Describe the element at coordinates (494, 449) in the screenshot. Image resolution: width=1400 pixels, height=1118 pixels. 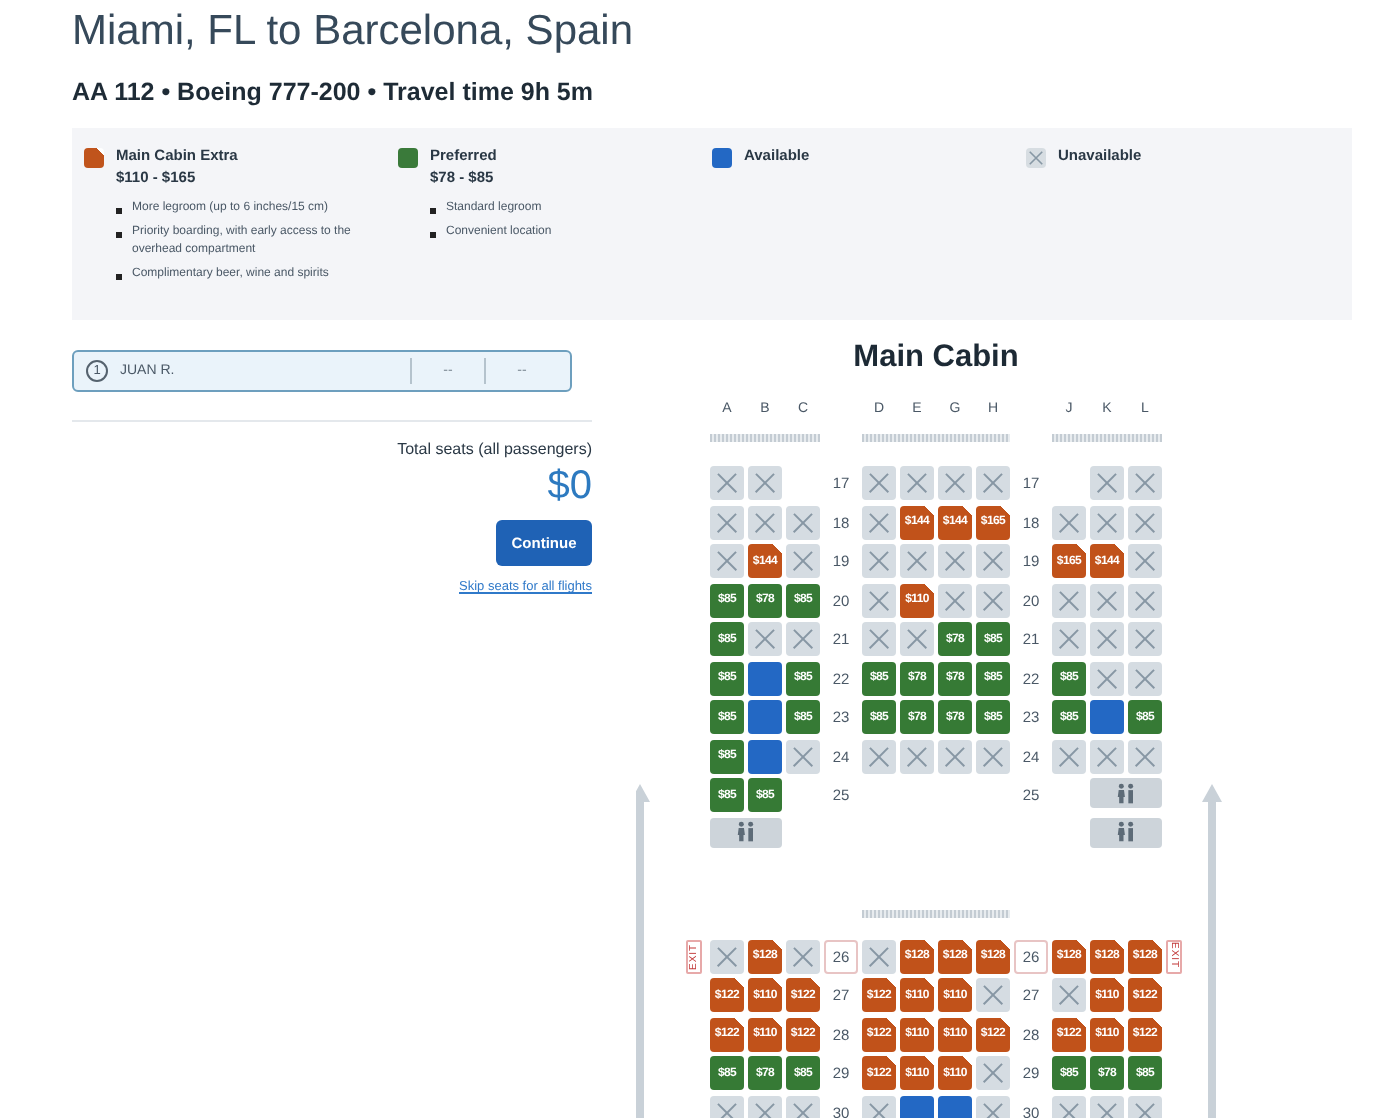
I see `total-label: Total seats (all passengers)` at that location.